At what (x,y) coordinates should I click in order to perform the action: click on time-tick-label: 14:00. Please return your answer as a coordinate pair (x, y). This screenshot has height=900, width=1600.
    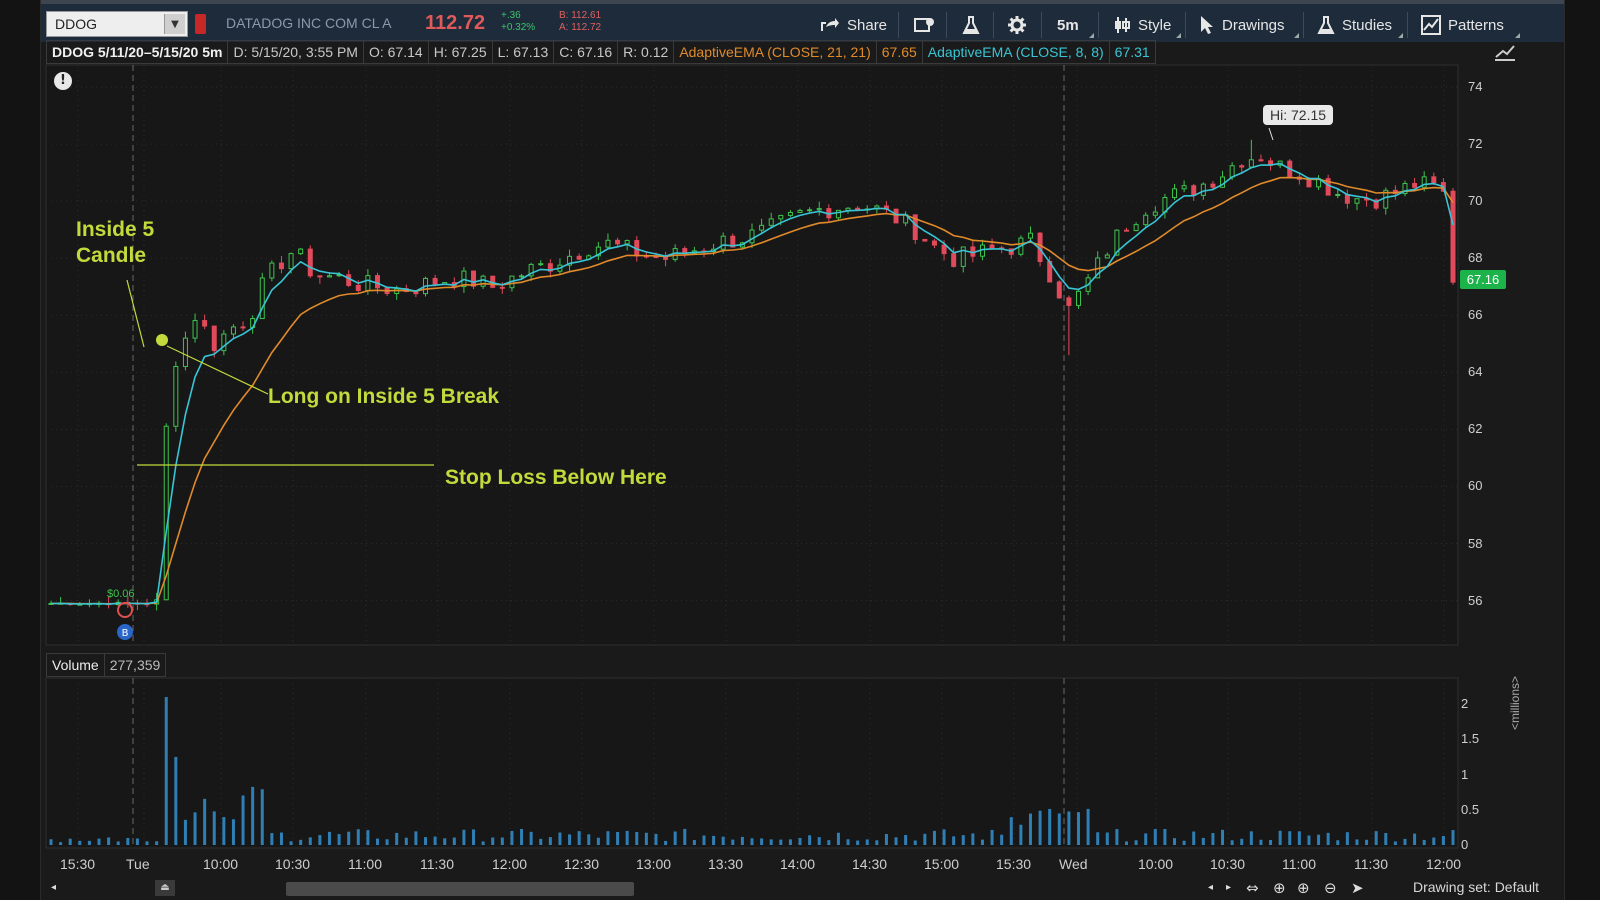
    Looking at the image, I should click on (798, 864).